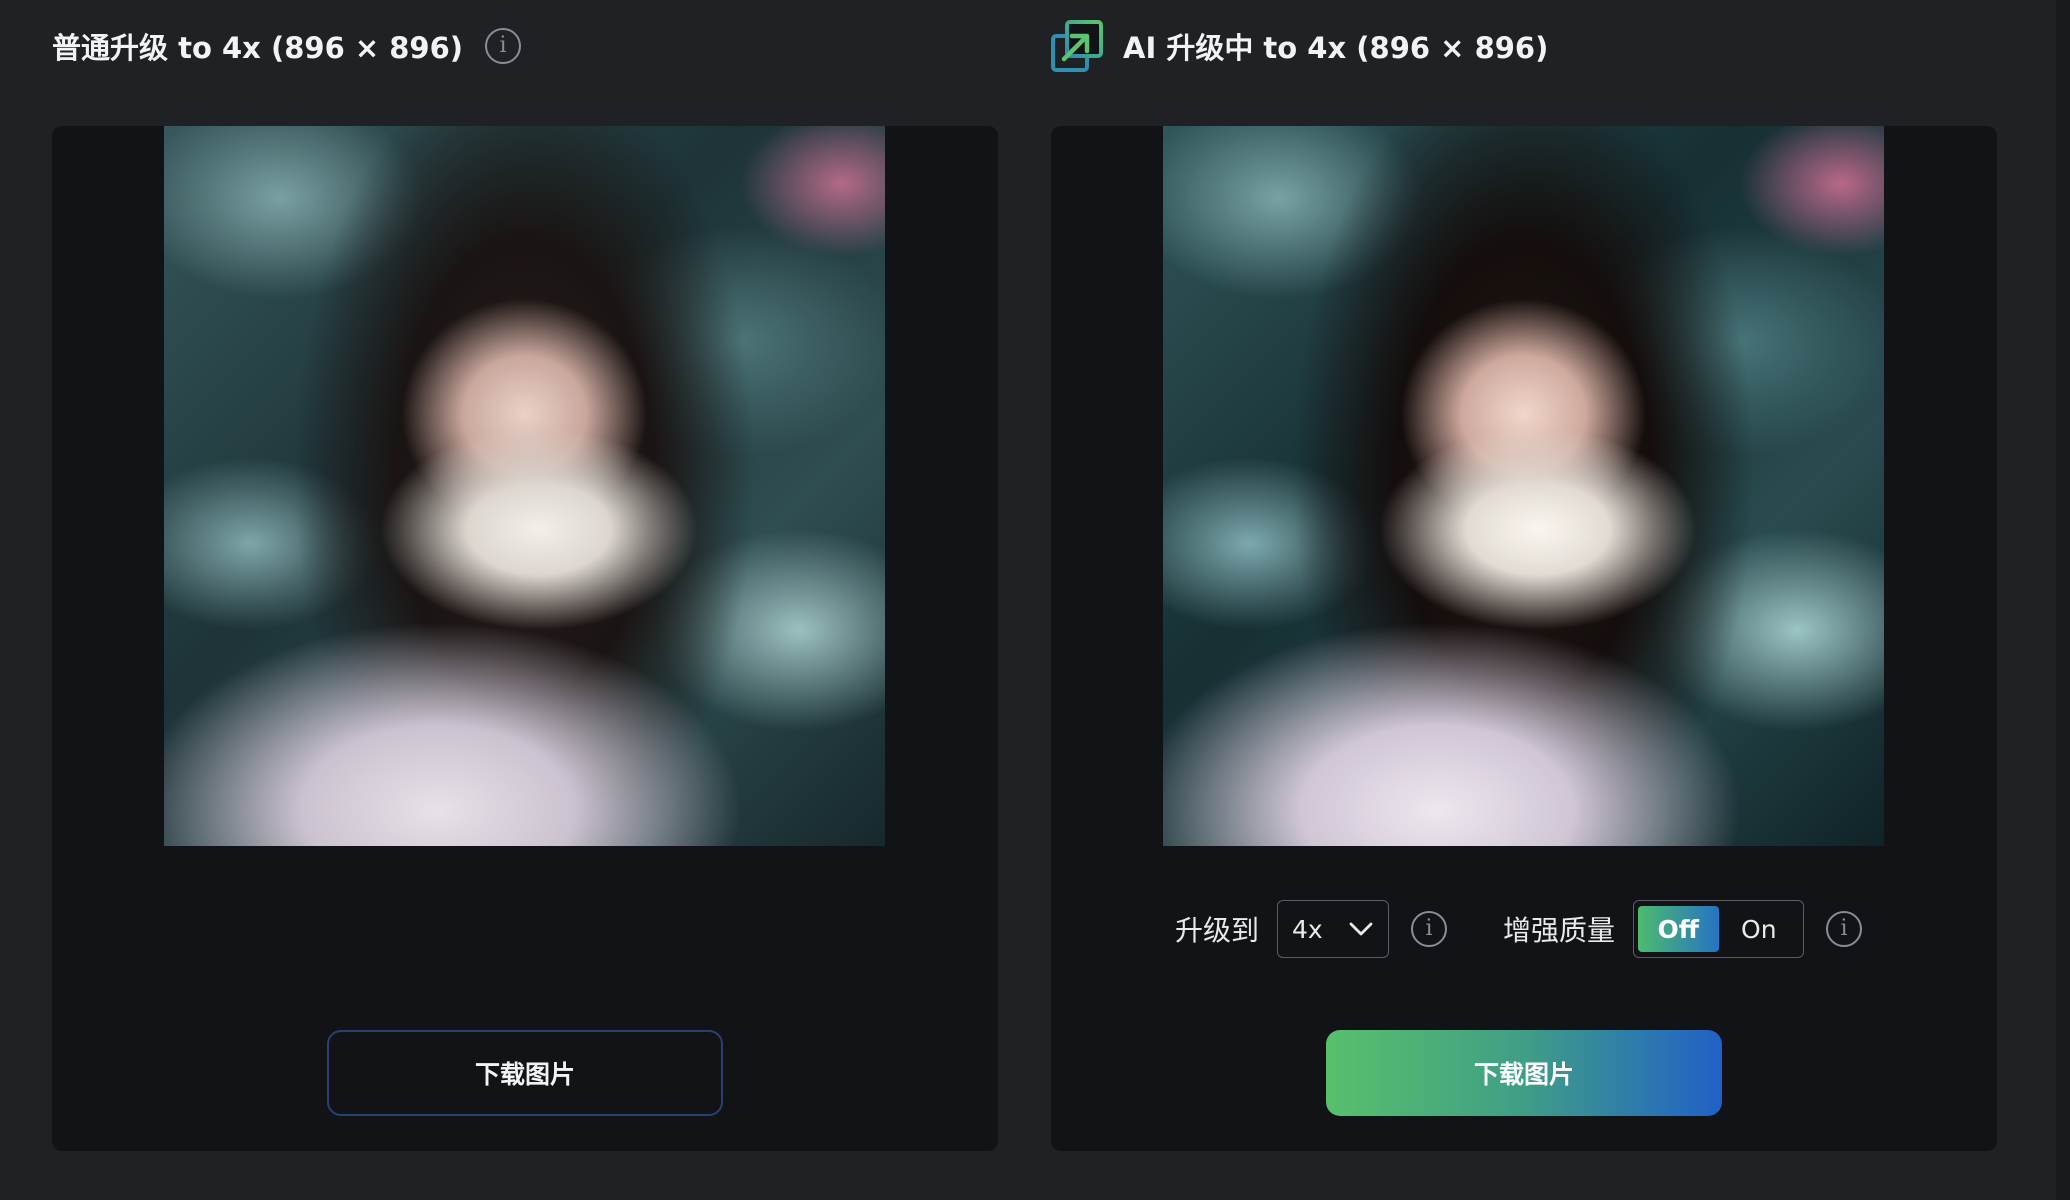 The image size is (2070, 1200). What do you see at coordinates (2063, 600) in the screenshot?
I see `right-edge-strip` at bounding box center [2063, 600].